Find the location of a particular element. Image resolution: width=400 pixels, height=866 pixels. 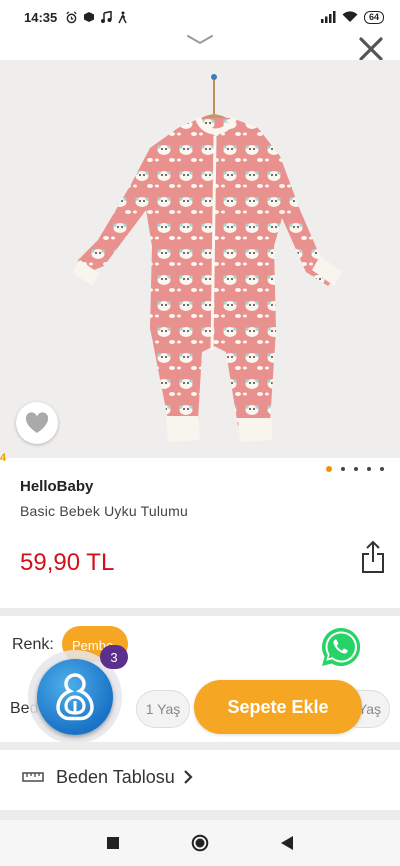

home-button is located at coordinates (200, 843).